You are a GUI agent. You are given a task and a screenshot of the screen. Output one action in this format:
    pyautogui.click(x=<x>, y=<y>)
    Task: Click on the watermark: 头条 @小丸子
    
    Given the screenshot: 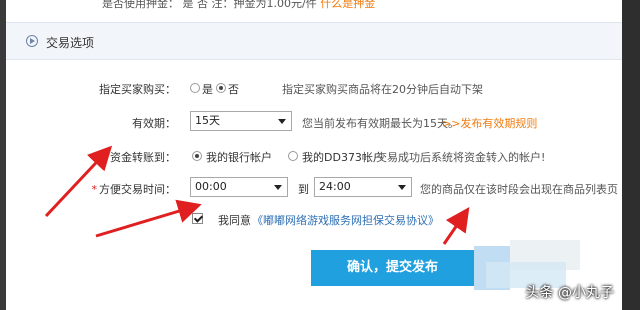 What is the action you would take?
    pyautogui.click(x=569, y=293)
    